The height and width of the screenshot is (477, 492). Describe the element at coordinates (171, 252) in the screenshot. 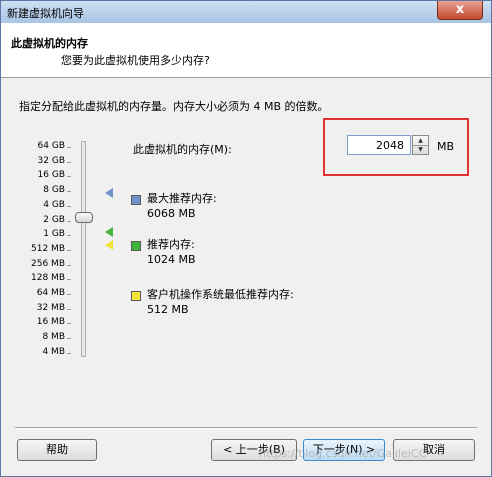

I see `recommended-legend: 推荐内存: 1024 MB` at that location.